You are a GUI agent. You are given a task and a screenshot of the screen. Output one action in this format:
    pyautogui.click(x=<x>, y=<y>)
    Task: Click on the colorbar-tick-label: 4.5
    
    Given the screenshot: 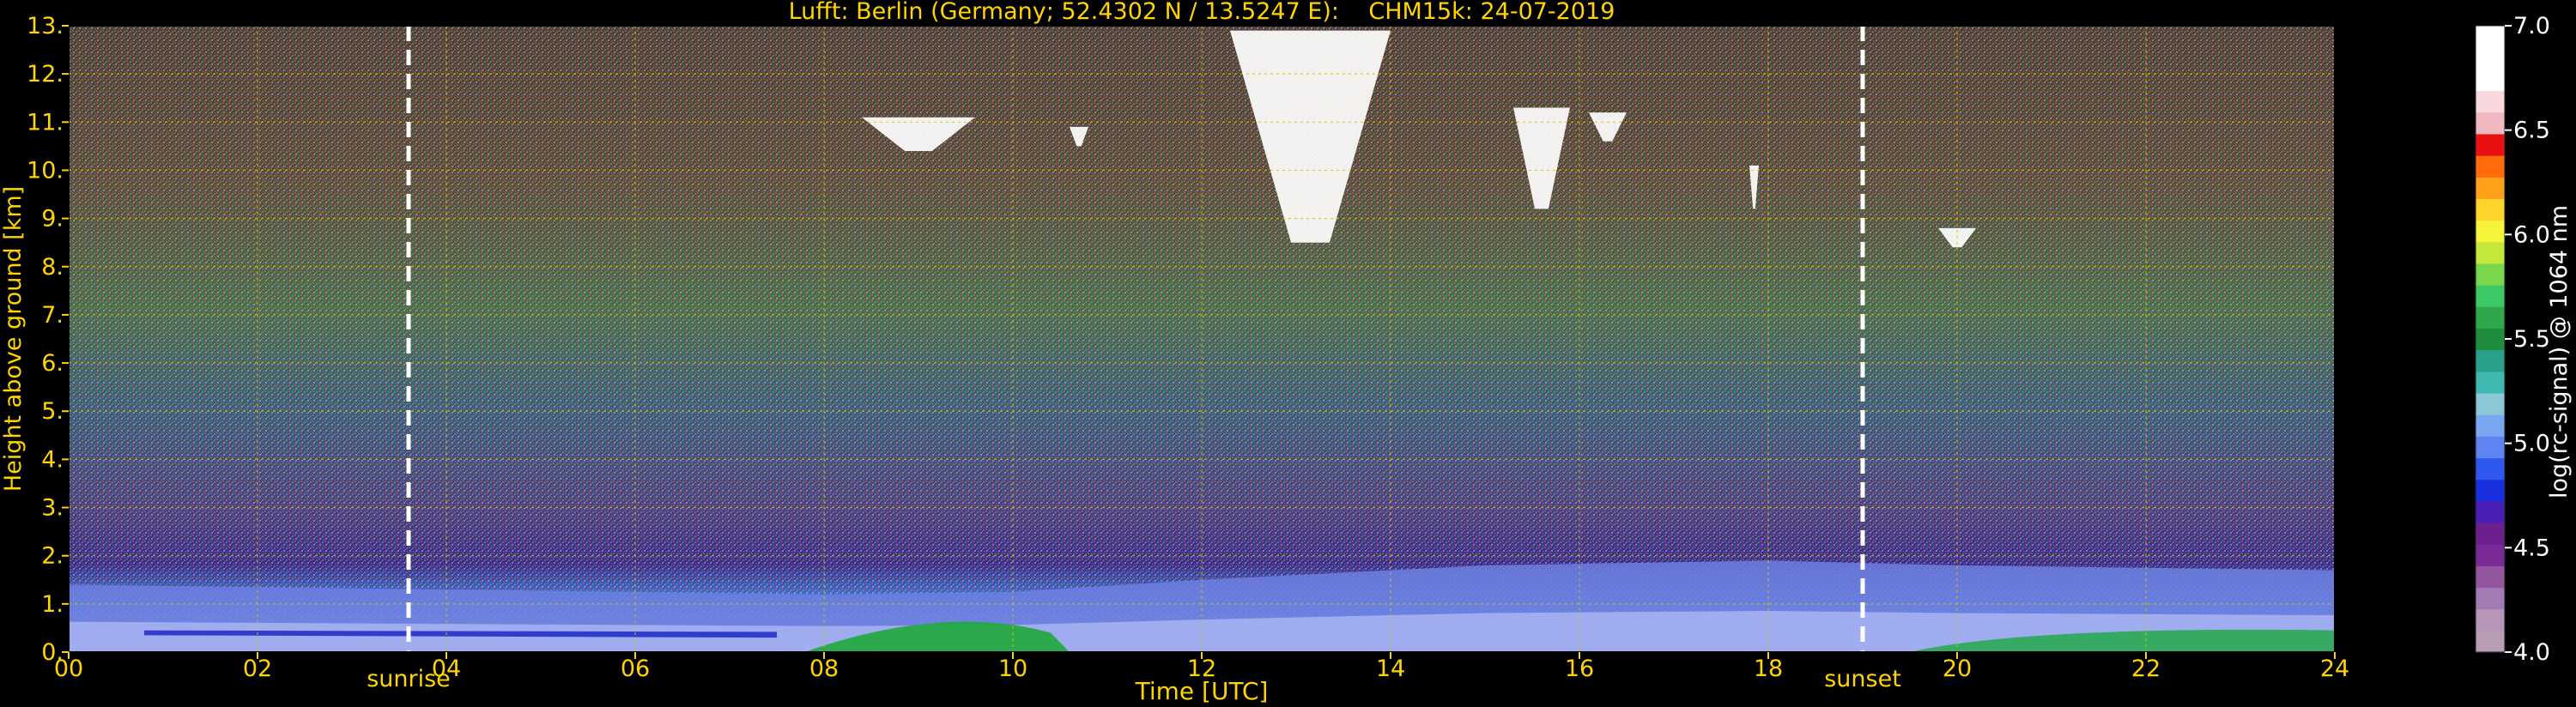 What is the action you would take?
    pyautogui.click(x=2531, y=548)
    